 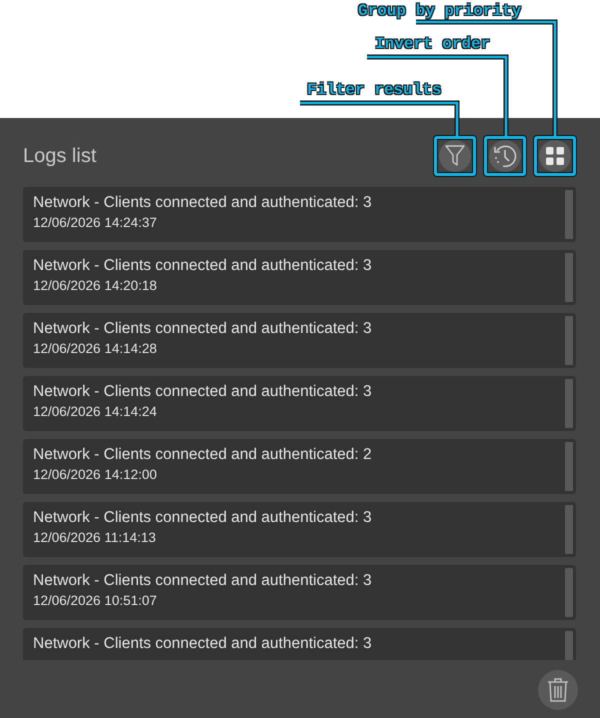 What do you see at coordinates (299, 592) in the screenshot?
I see `log-item: Network - Clients connected and authenticated: 3 12/06/2026 10:51:07` at bounding box center [299, 592].